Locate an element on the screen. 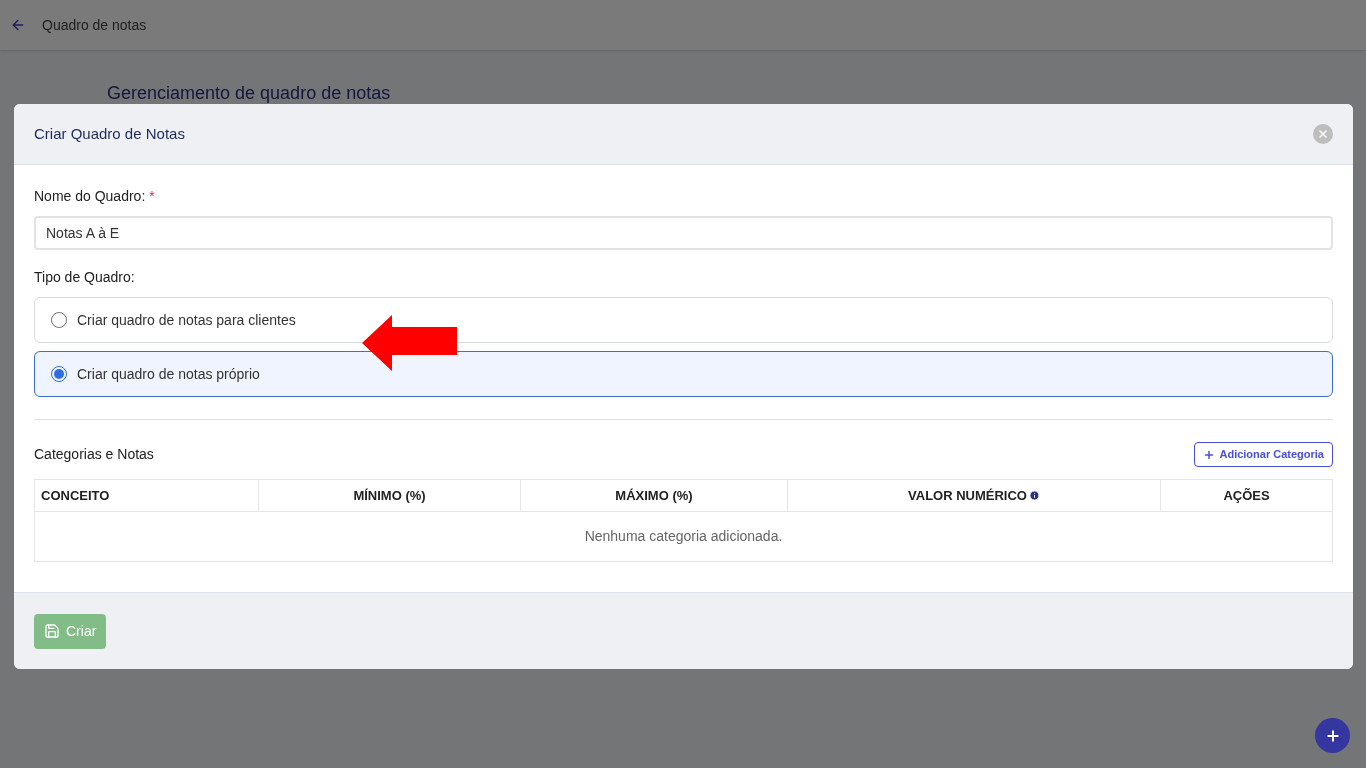 Image resolution: width=1366 pixels, height=768 pixels. page-title: Quadro de notas is located at coordinates (94, 25).